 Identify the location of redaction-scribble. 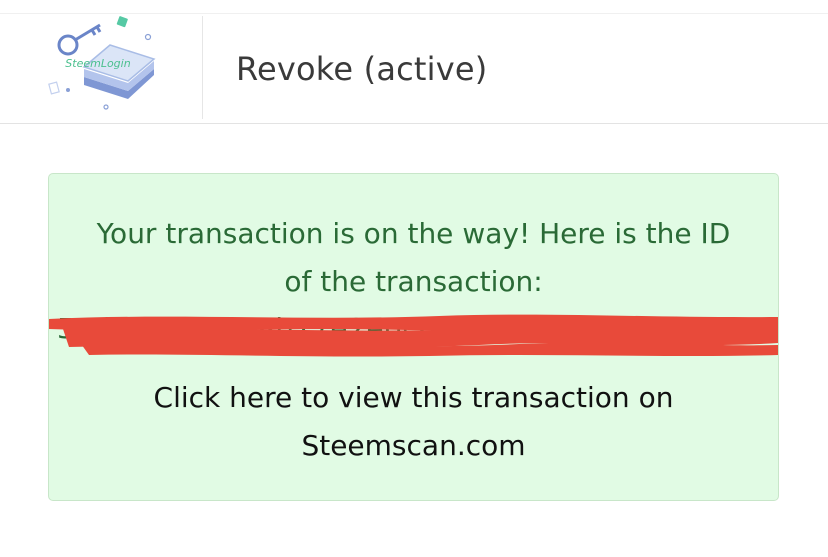
(413, 335).